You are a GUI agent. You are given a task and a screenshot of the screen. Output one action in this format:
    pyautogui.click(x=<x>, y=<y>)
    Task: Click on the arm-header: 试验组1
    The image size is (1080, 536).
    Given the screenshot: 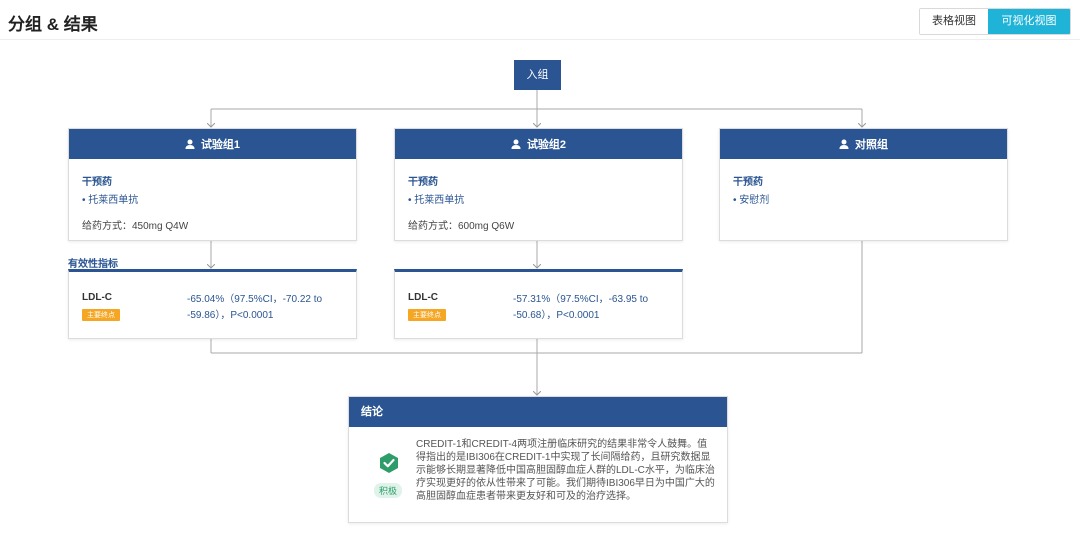 What is the action you would take?
    pyautogui.click(x=212, y=144)
    